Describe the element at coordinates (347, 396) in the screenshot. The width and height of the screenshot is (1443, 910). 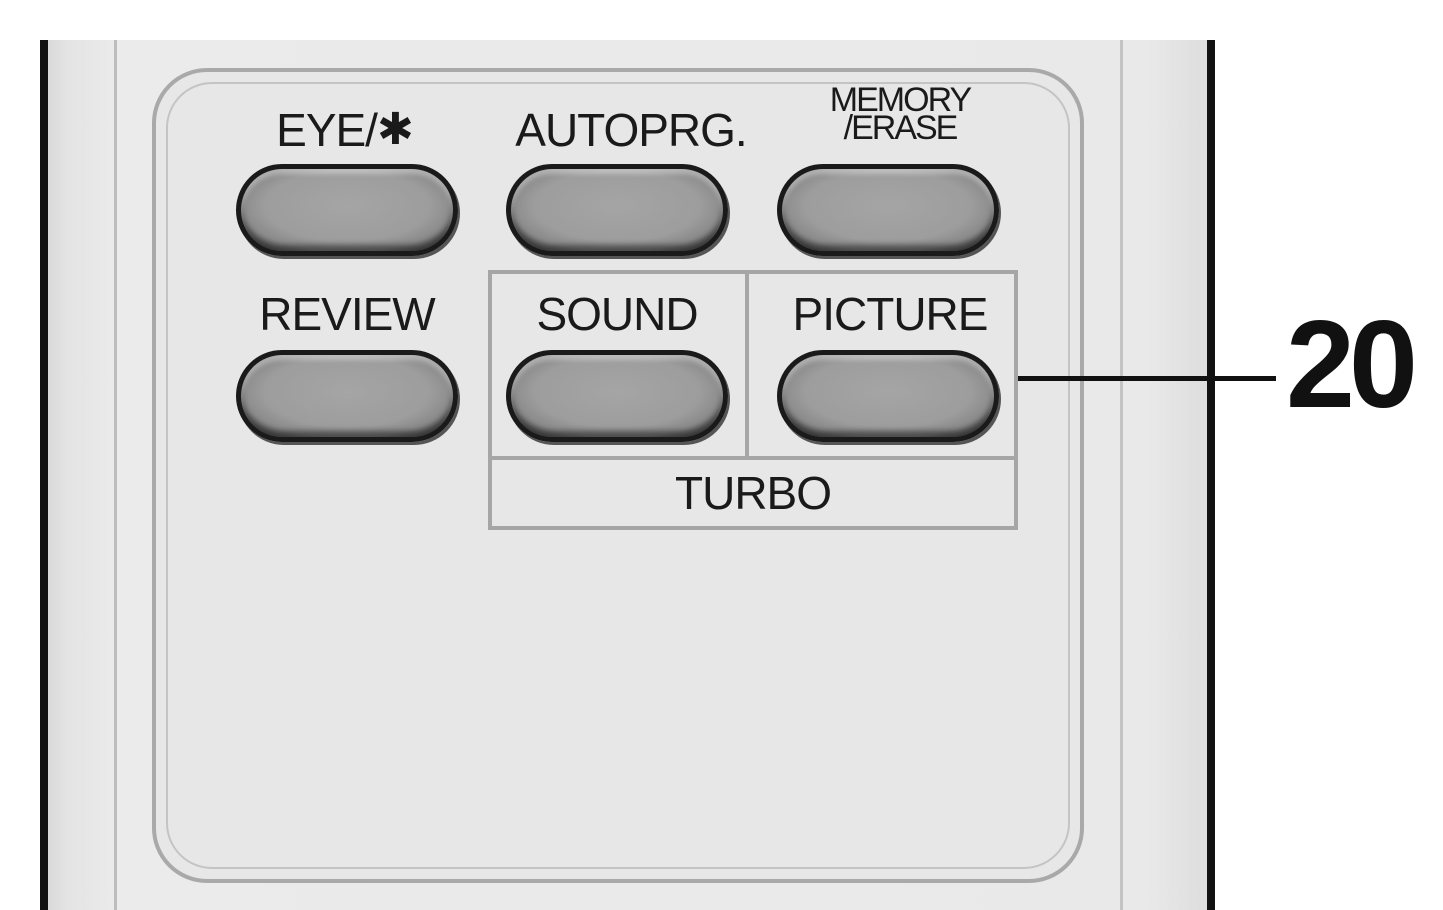
I see `review-button` at that location.